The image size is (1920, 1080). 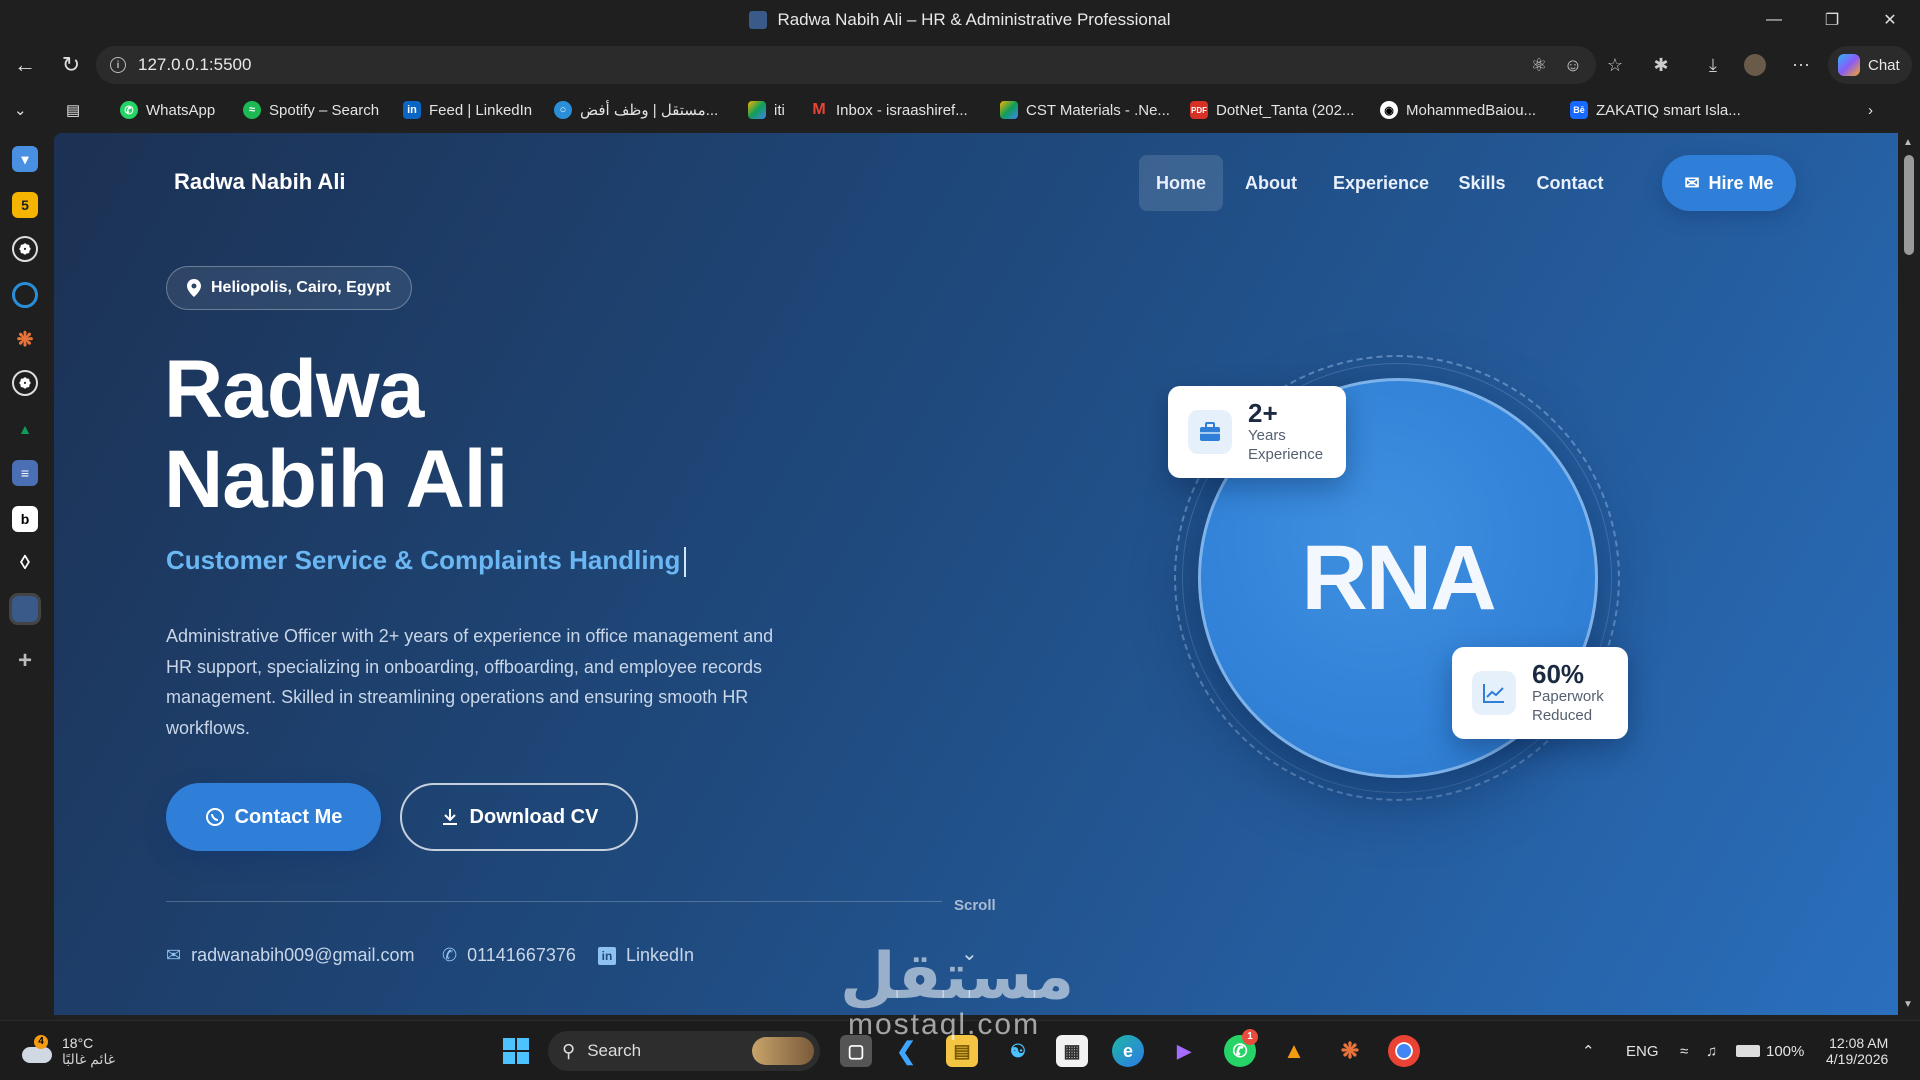 I want to click on bookmark-iti: iti, so click(x=766, y=110).